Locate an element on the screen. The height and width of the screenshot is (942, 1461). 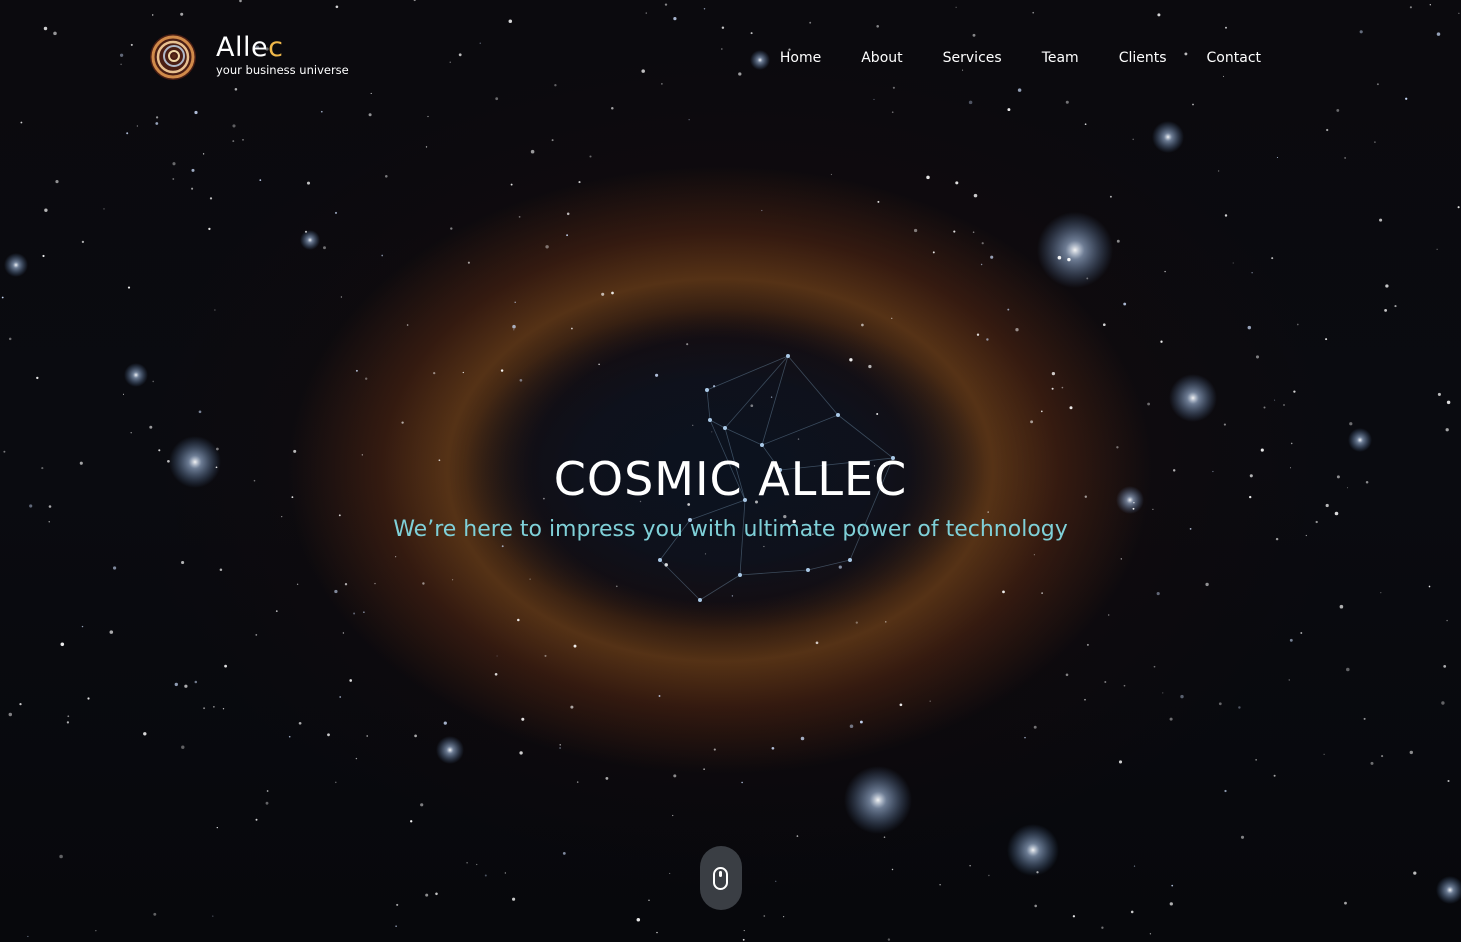
main-nav: Home About Services Team Clients Contact is located at coordinates (1000, 58).